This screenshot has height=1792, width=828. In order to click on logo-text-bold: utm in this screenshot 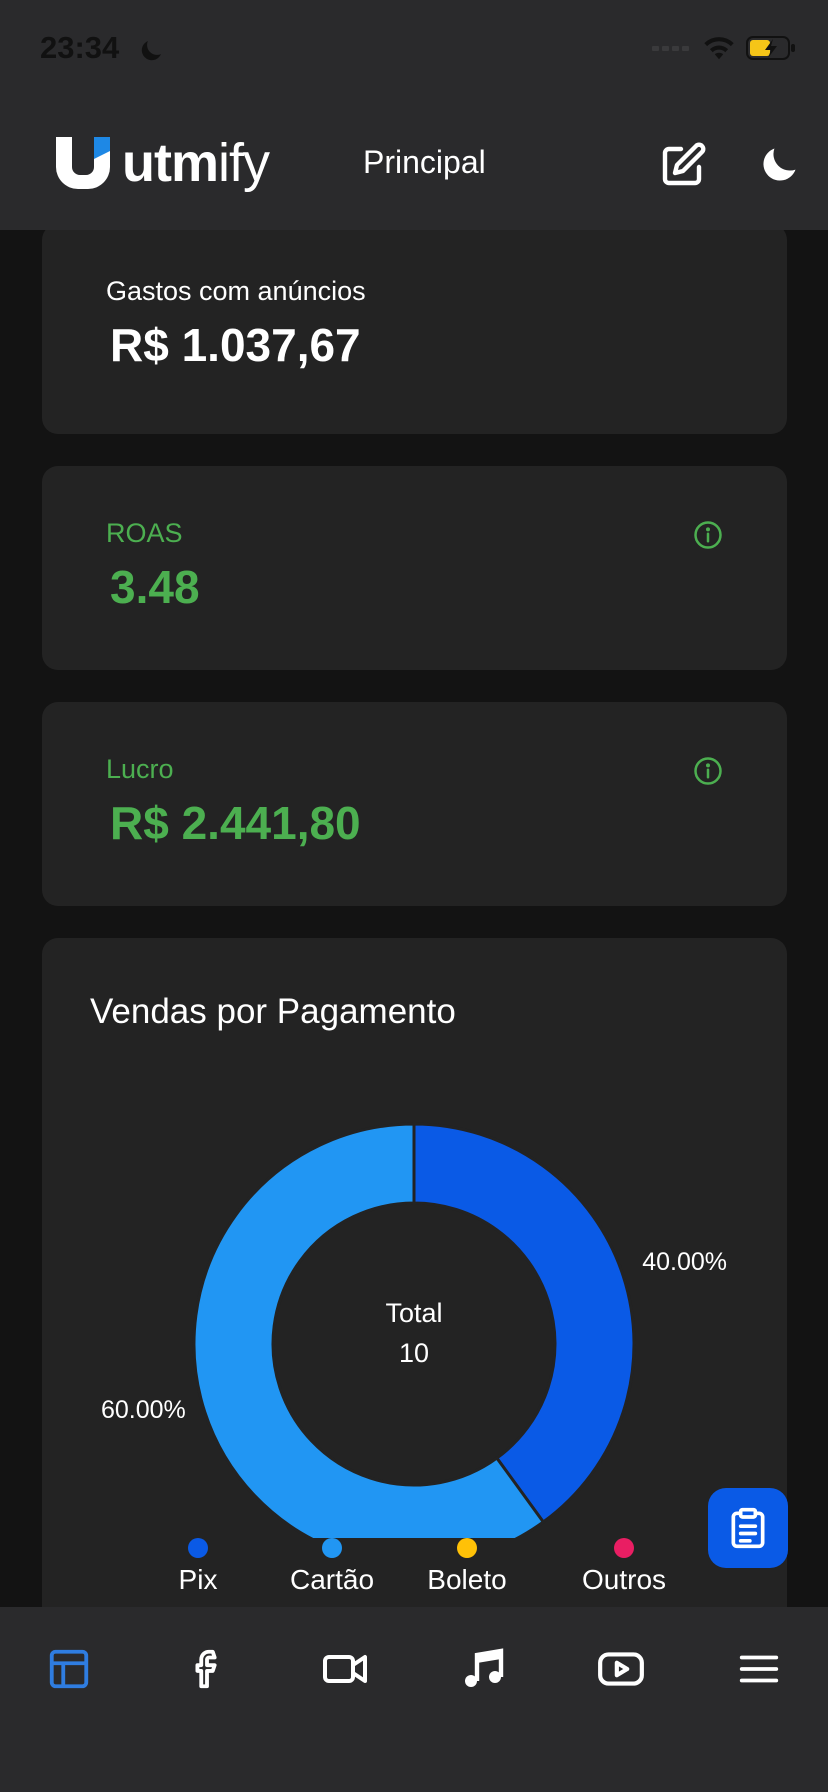, I will do `click(170, 163)`.